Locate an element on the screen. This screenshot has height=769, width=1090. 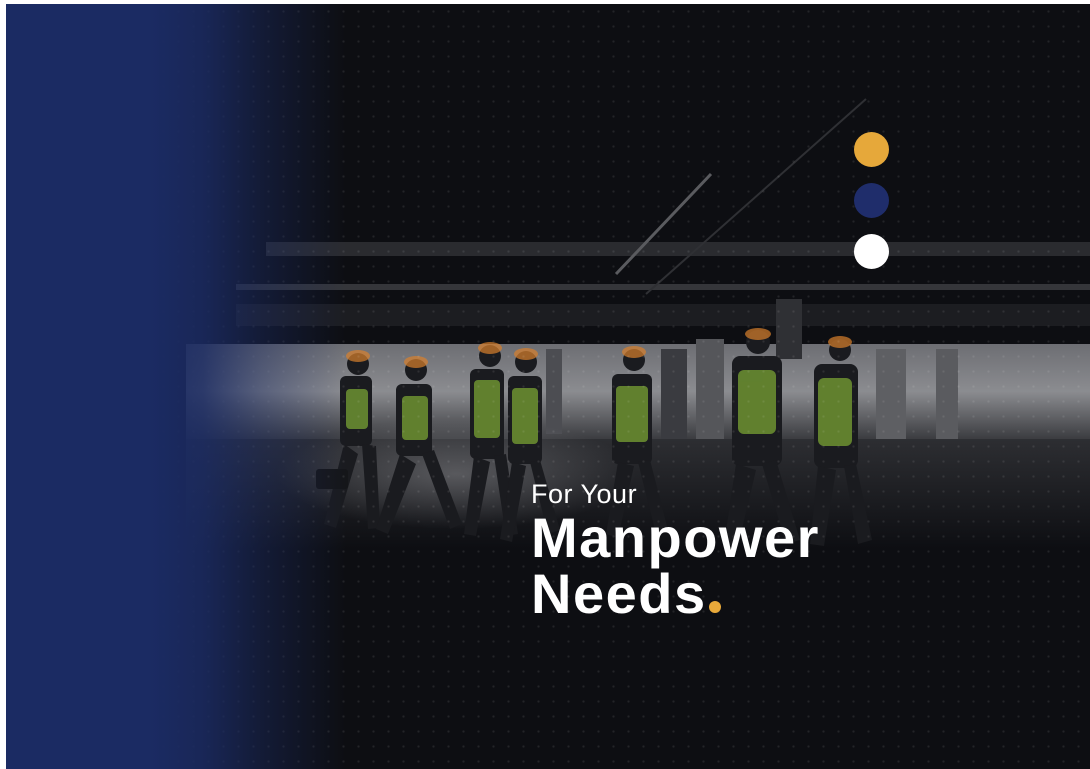
headline: For Your Manpower Needs is located at coordinates (675, 550).